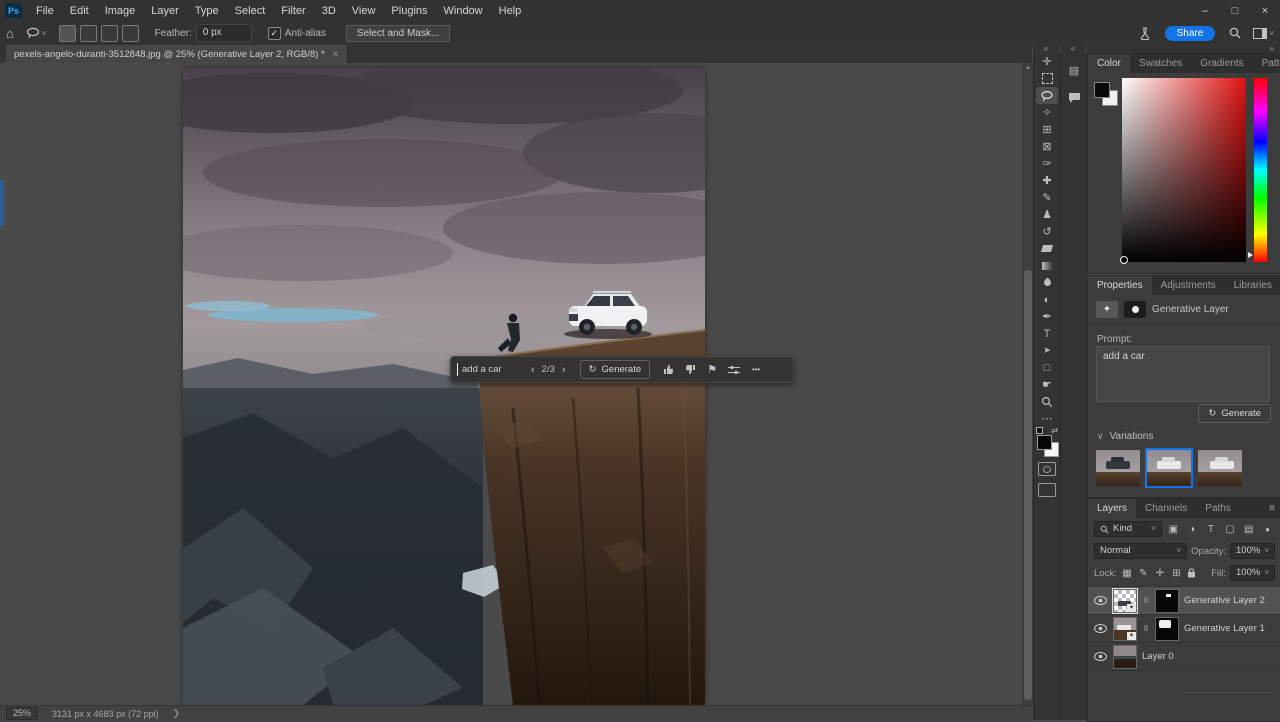  Describe the element at coordinates (1112, 508) in the screenshot. I see `tab-layers: Layers` at that location.